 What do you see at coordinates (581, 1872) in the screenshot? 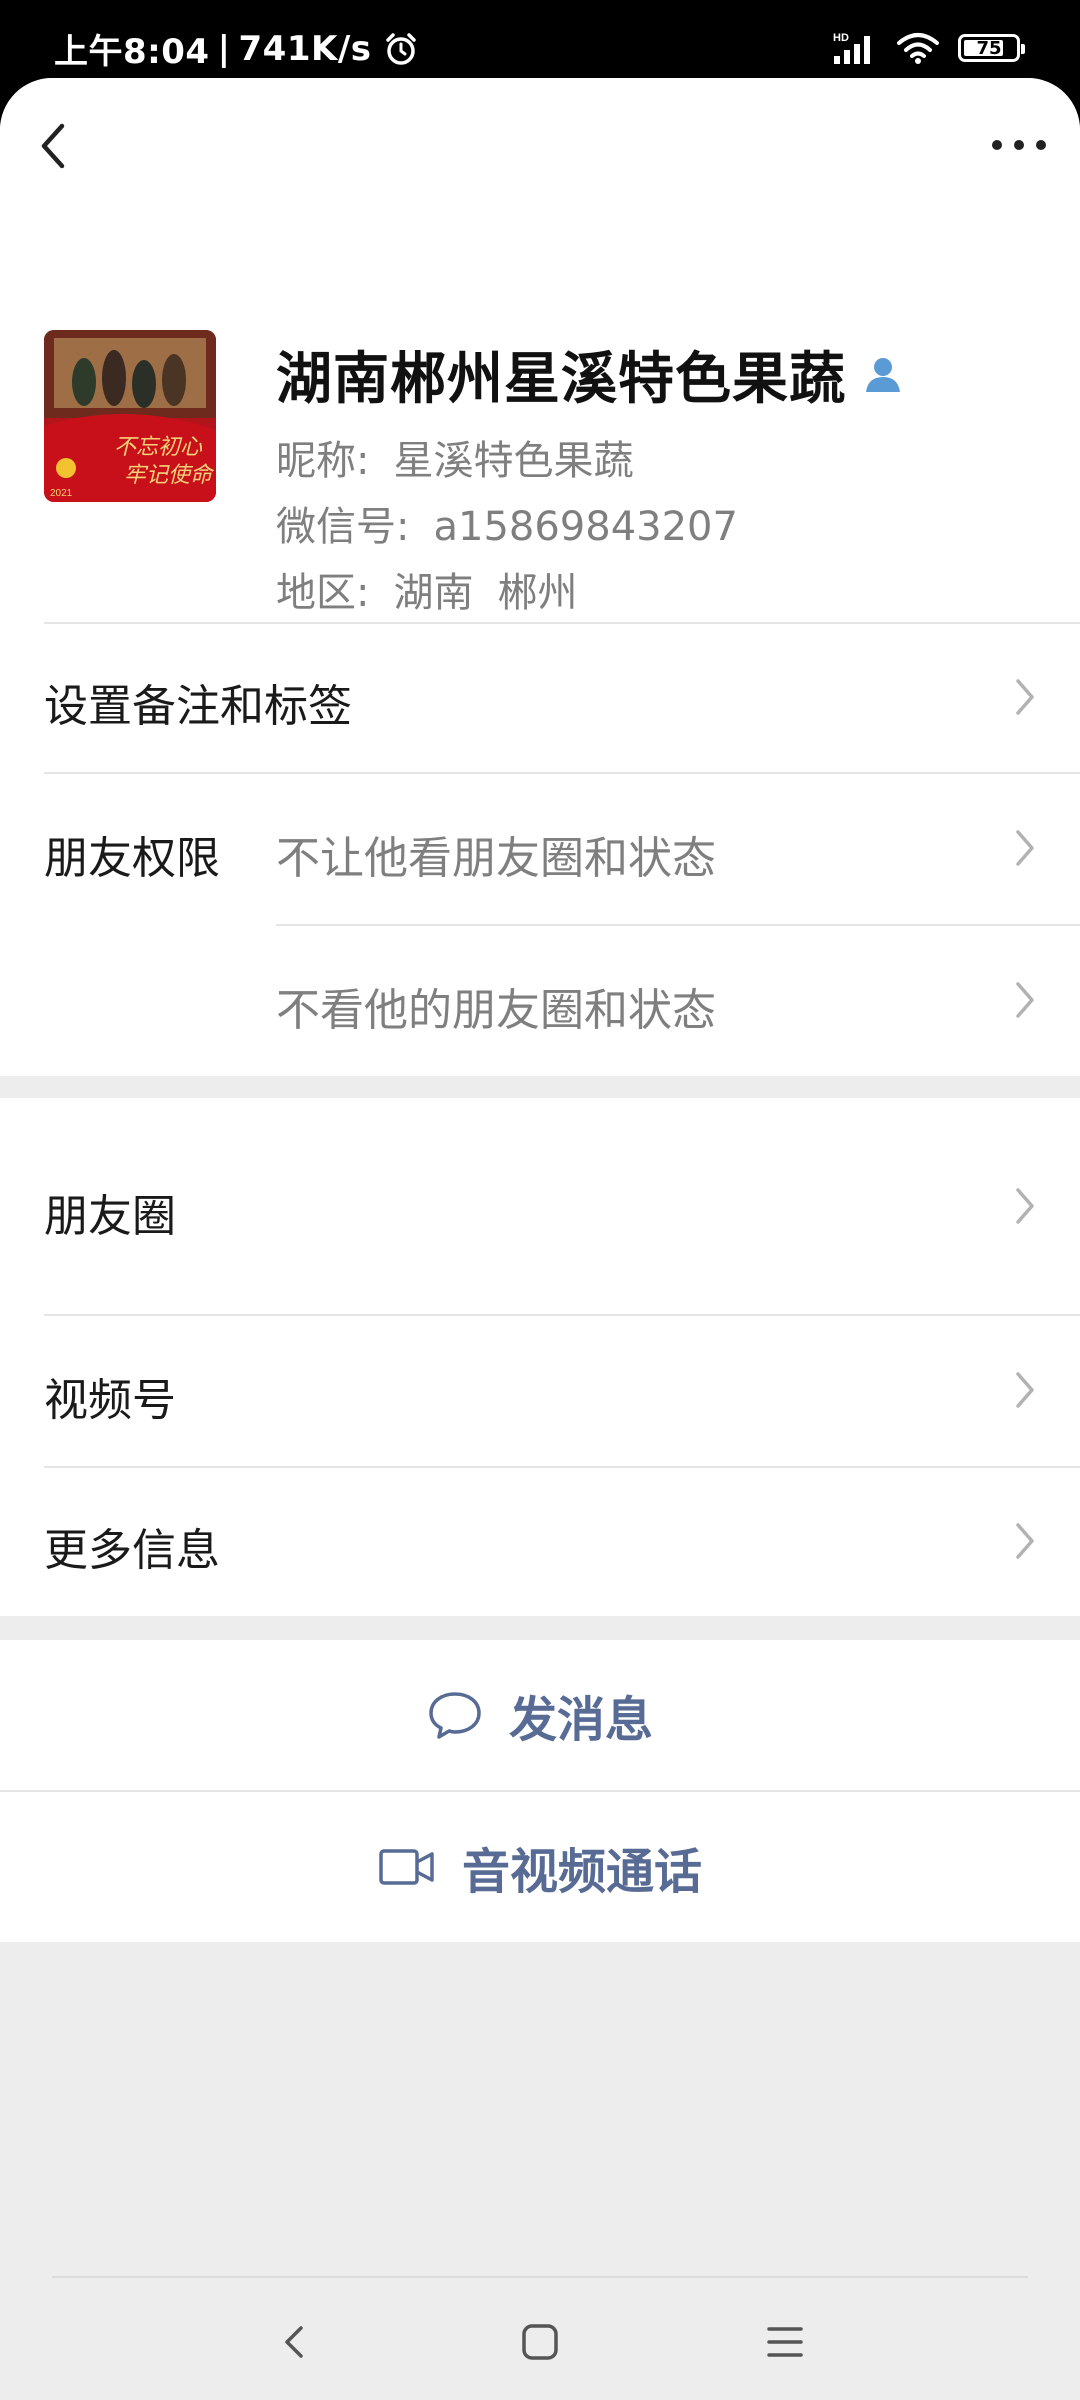
I see `video-call-label: 音视频通话` at bounding box center [581, 1872].